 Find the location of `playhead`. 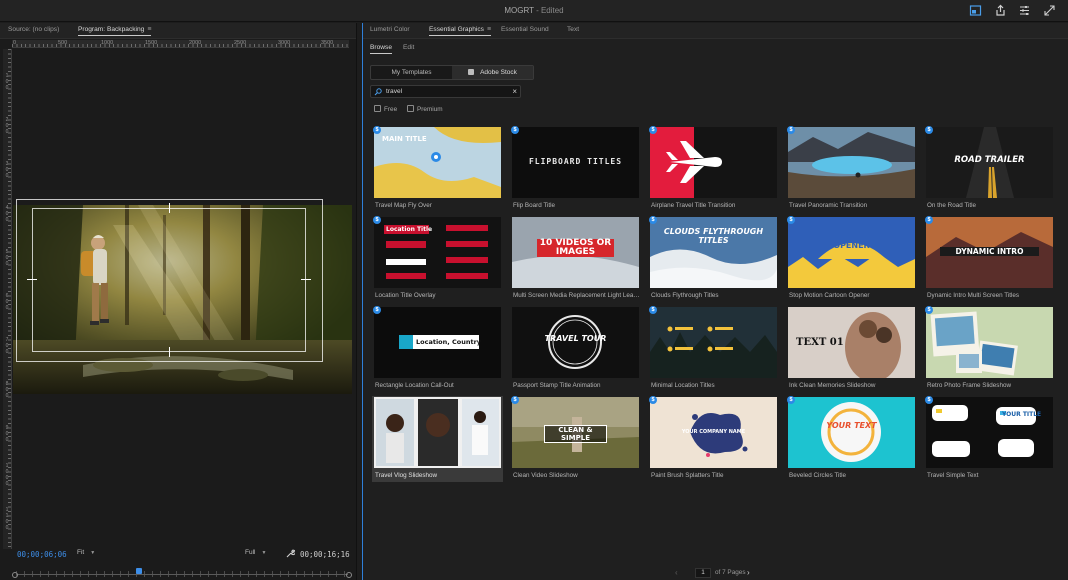

playhead is located at coordinates (139, 571).